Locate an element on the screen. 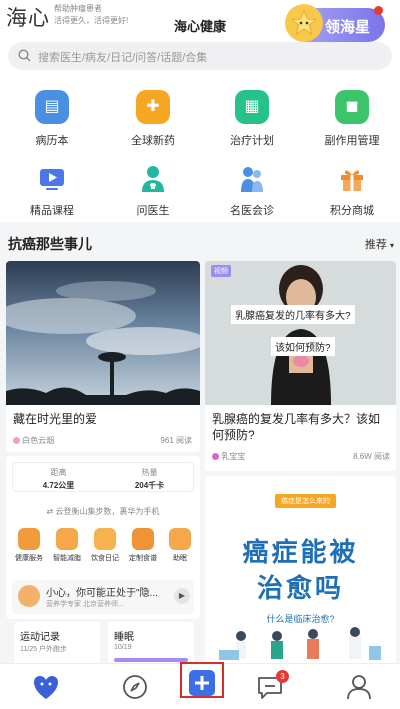 This screenshot has width=400, height=709. add-icon is located at coordinates (202, 683).